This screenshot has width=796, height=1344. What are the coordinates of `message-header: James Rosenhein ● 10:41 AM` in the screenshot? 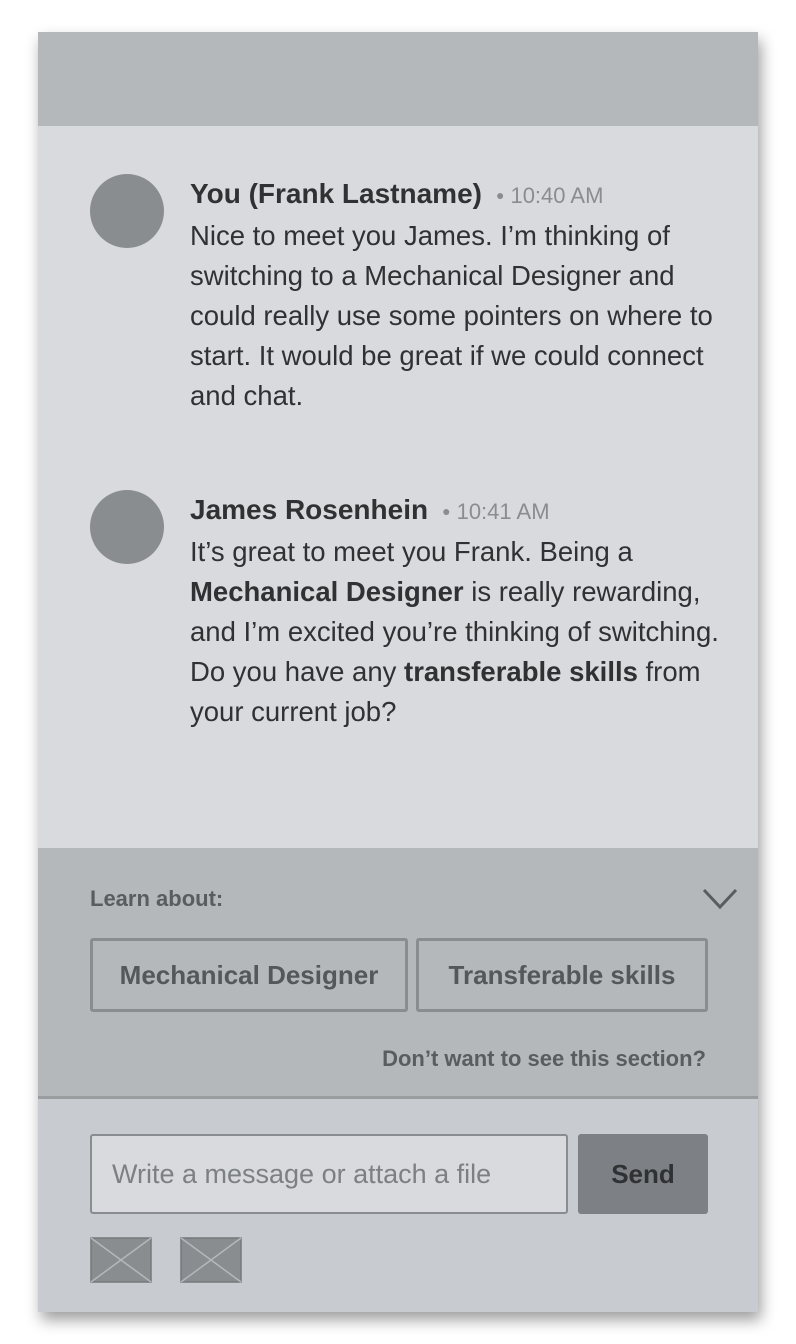 It's located at (460, 510).